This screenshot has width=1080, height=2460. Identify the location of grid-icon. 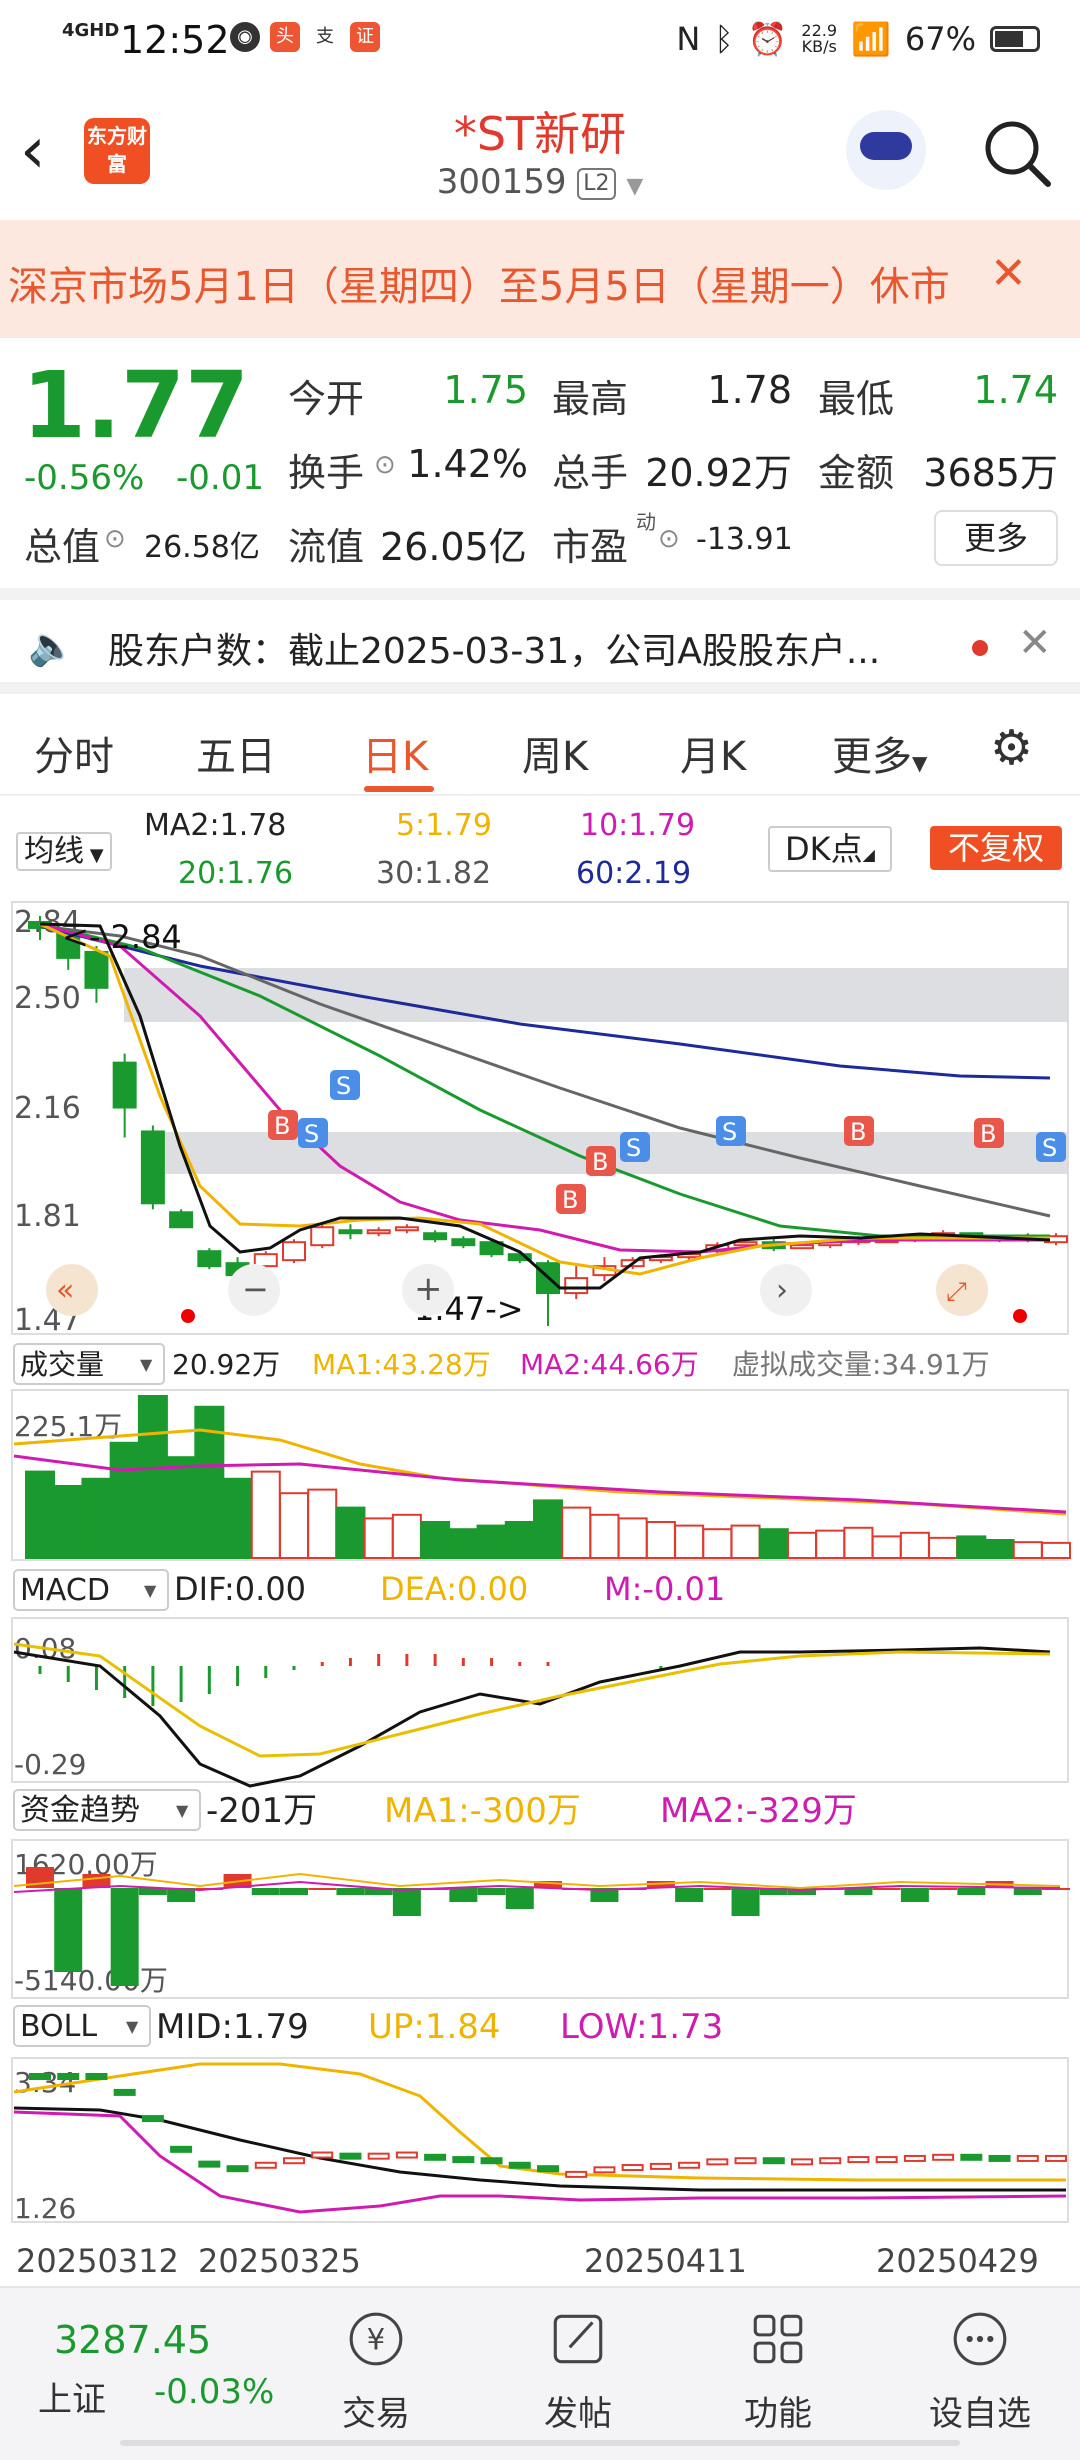
(778, 2339).